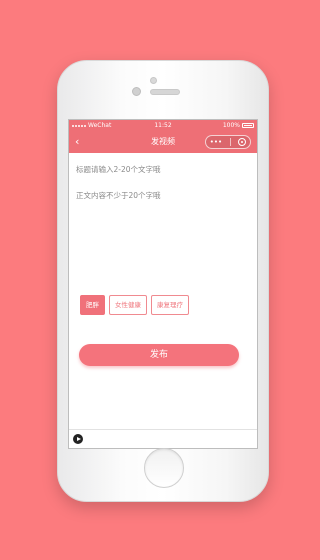 The width and height of the screenshot is (320, 560). I want to click on nav-bar: ‹ 发视频 •••, so click(163, 142).